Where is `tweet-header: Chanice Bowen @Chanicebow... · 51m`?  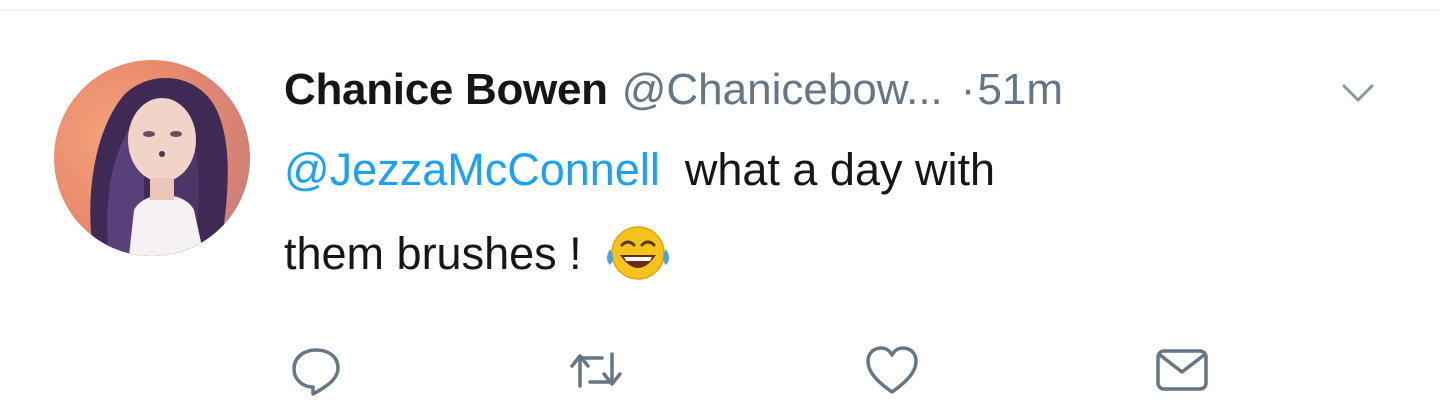 tweet-header: Chanice Bowen @Chanicebow... · 51m is located at coordinates (673, 90).